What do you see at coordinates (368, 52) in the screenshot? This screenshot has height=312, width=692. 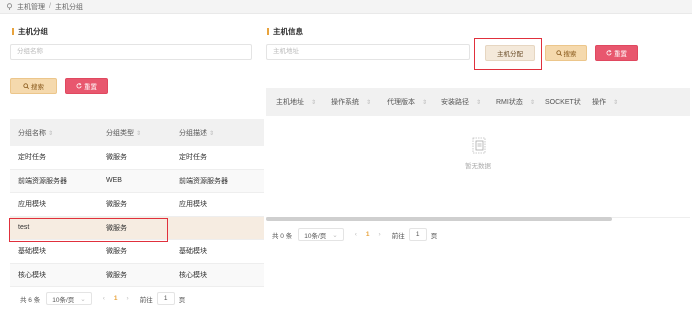 I see `host-address-input: 主机地址` at bounding box center [368, 52].